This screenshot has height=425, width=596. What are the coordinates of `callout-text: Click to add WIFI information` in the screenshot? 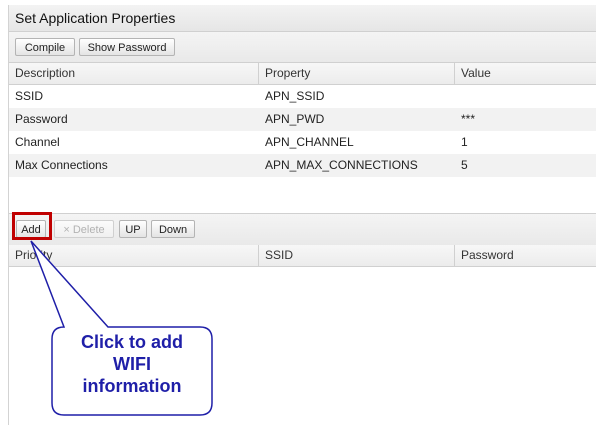 It's located at (132, 364).